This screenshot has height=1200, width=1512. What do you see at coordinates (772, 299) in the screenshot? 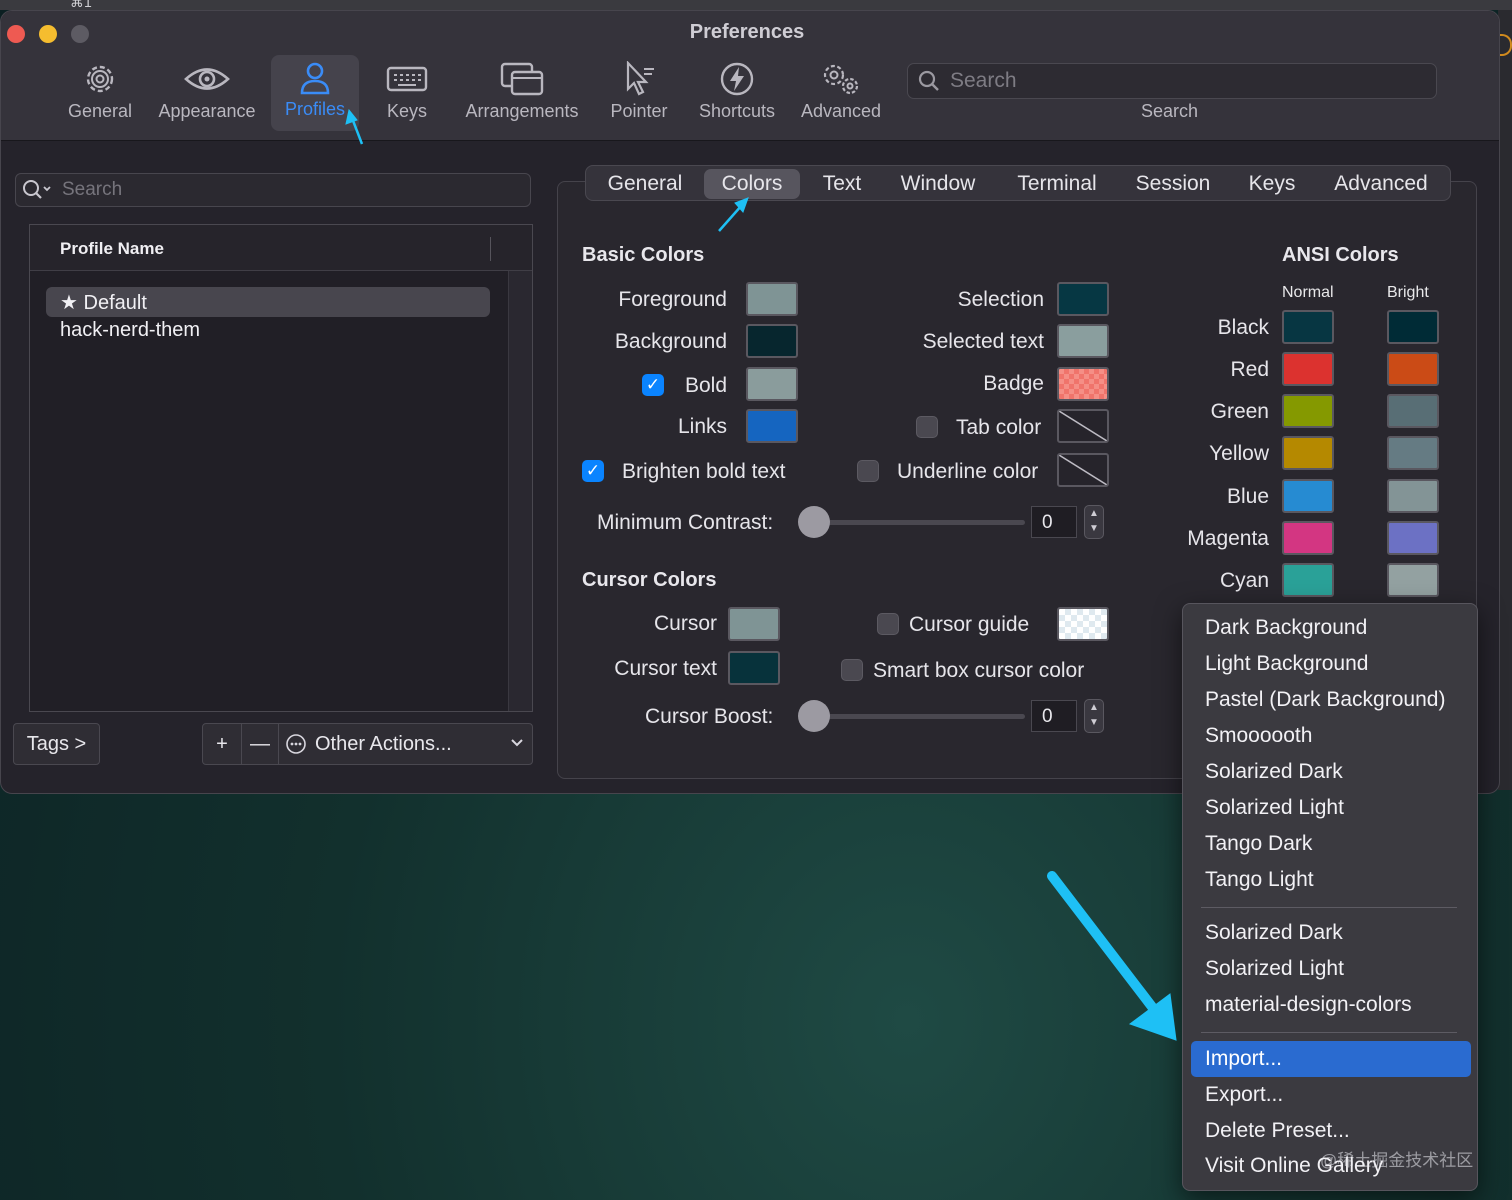
I see `foreground-color-well` at bounding box center [772, 299].